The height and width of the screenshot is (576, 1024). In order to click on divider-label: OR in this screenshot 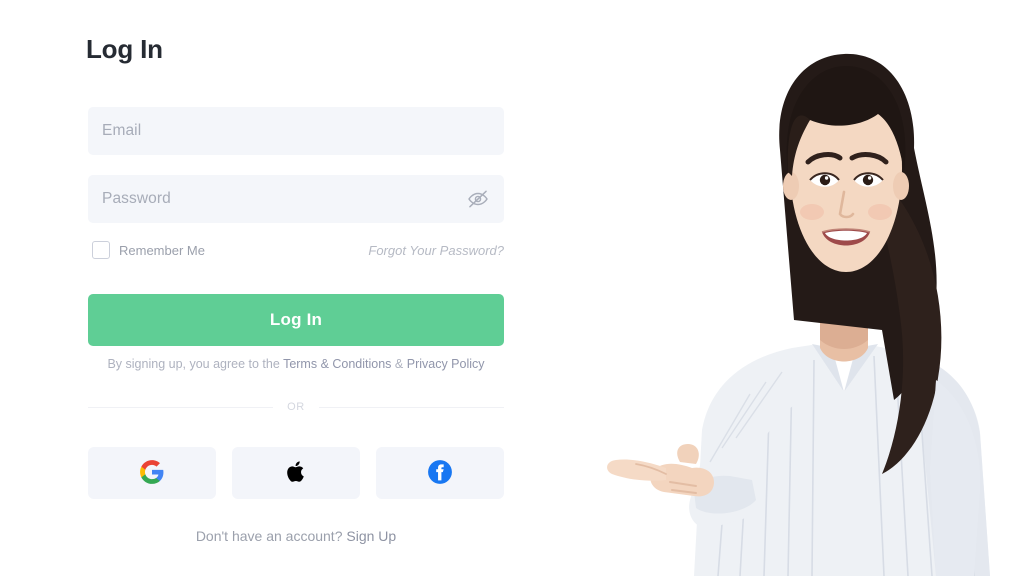, I will do `click(296, 407)`.